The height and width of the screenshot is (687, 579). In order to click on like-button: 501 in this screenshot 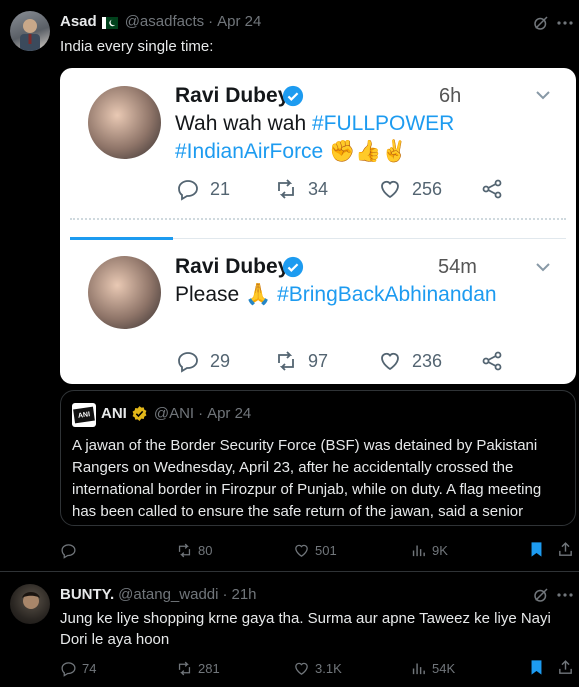, I will do `click(315, 550)`.